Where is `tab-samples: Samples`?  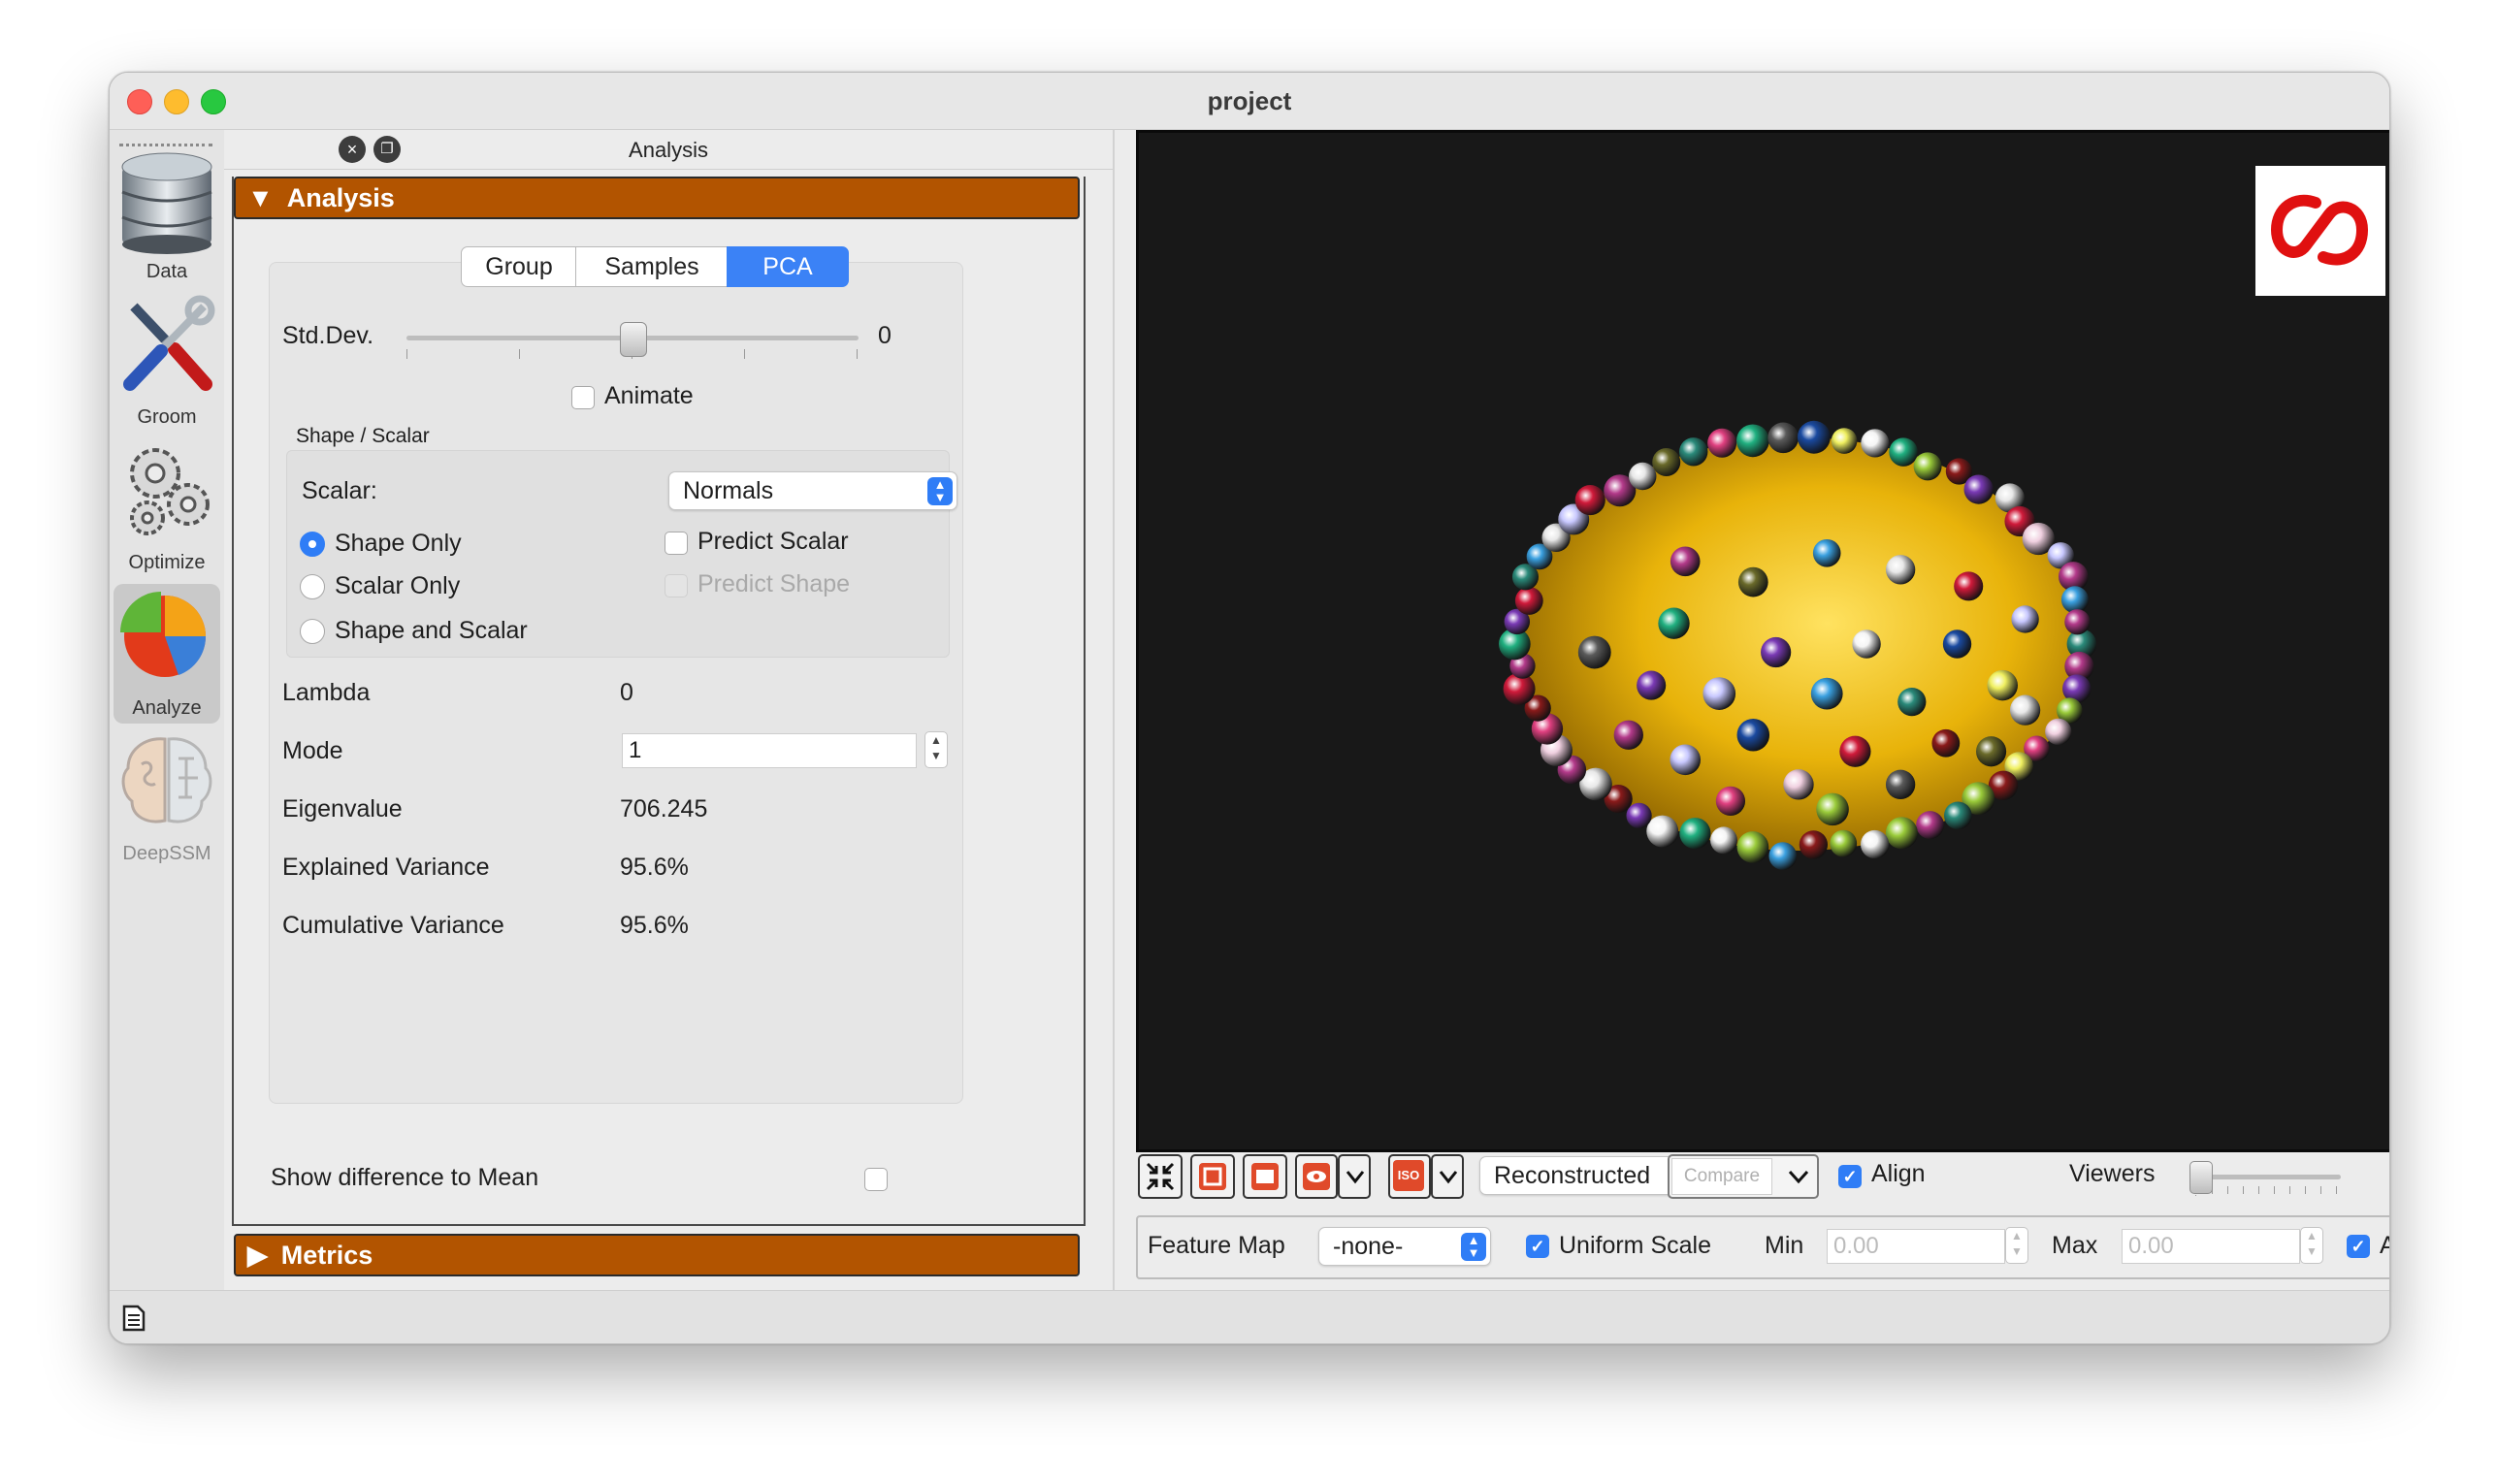 tab-samples: Samples is located at coordinates (652, 267).